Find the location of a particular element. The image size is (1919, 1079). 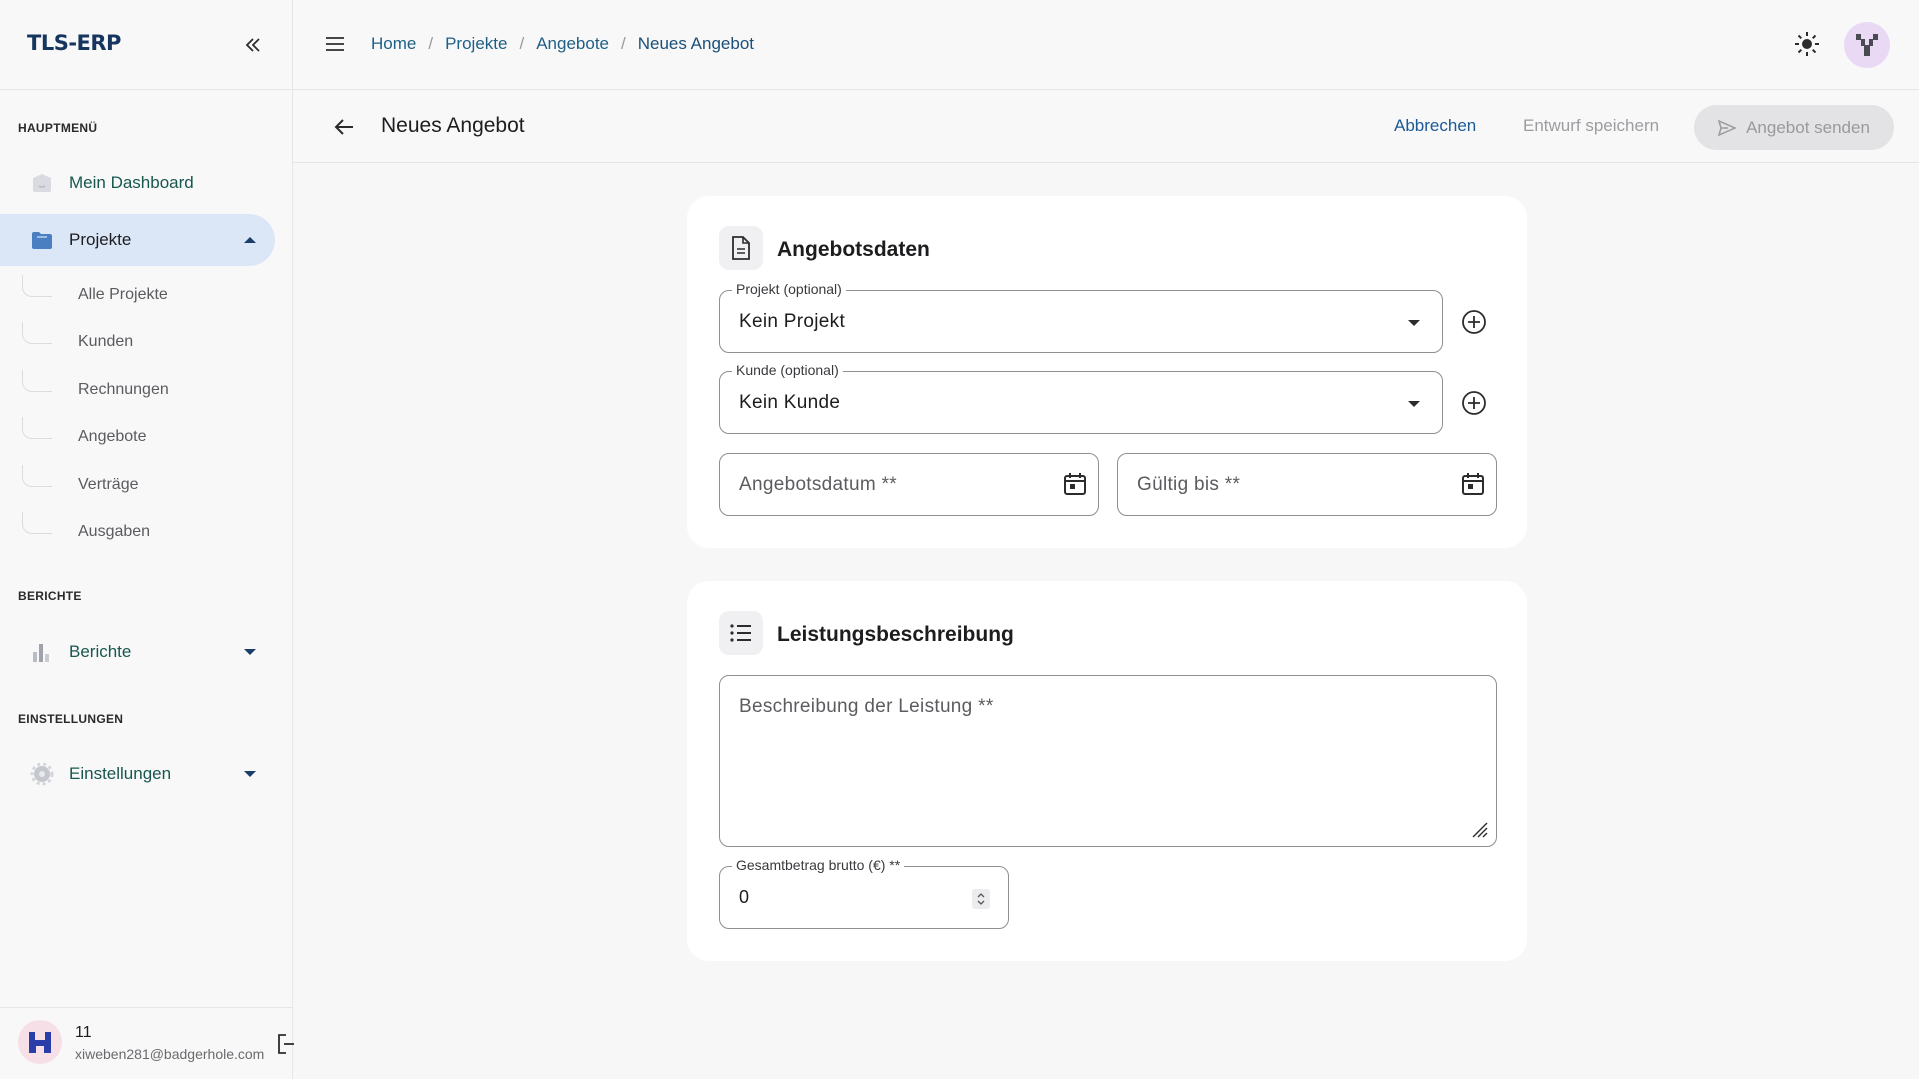

customer-select-label: Kunde (optional) is located at coordinates (787, 370).